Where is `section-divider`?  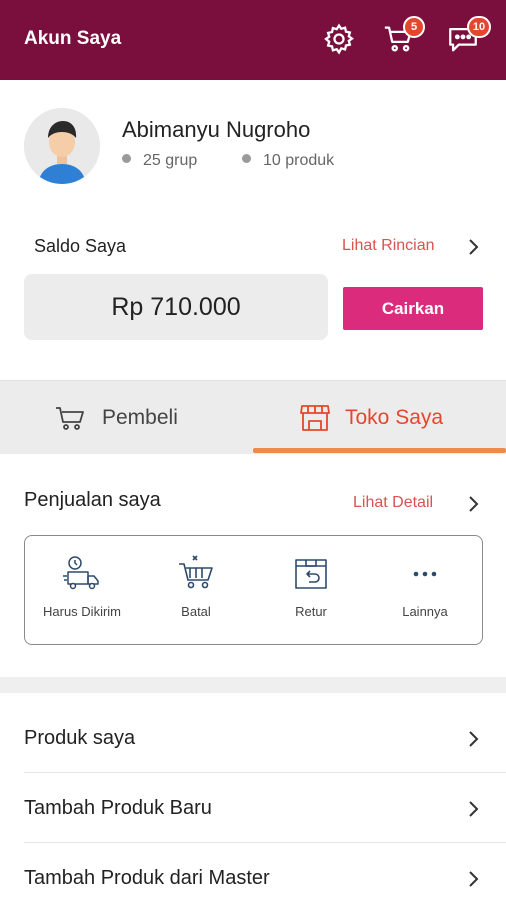 section-divider is located at coordinates (253, 685).